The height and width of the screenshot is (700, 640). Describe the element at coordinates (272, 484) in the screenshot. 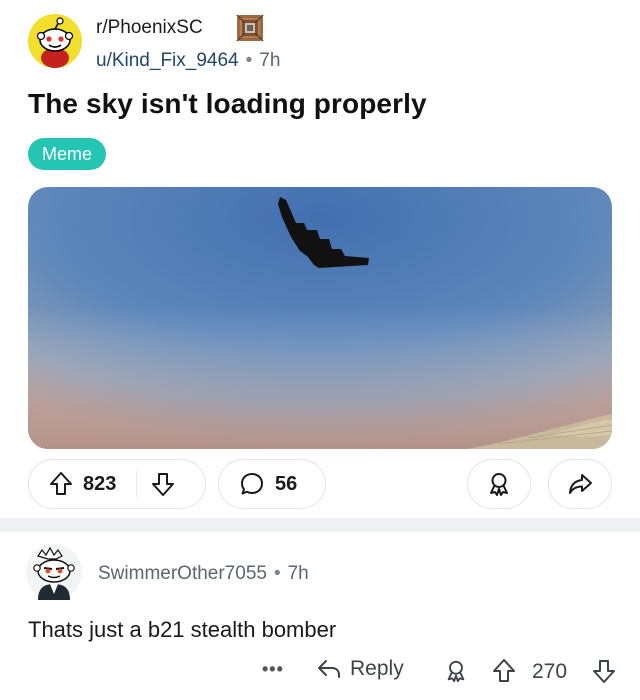

I see `comments-button: 56` at that location.